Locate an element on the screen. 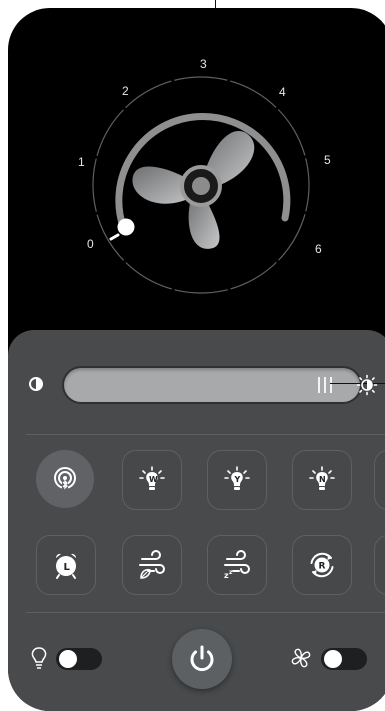 Image resolution: width=385 pixels, height=711 pixels. light-bulb-icon is located at coordinates (39, 658).